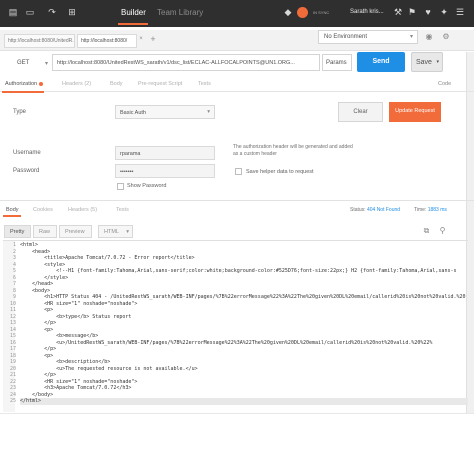 The height and width of the screenshot is (473, 474). What do you see at coordinates (420, 210) in the screenshot?
I see `time-label: Time:` at bounding box center [420, 210].